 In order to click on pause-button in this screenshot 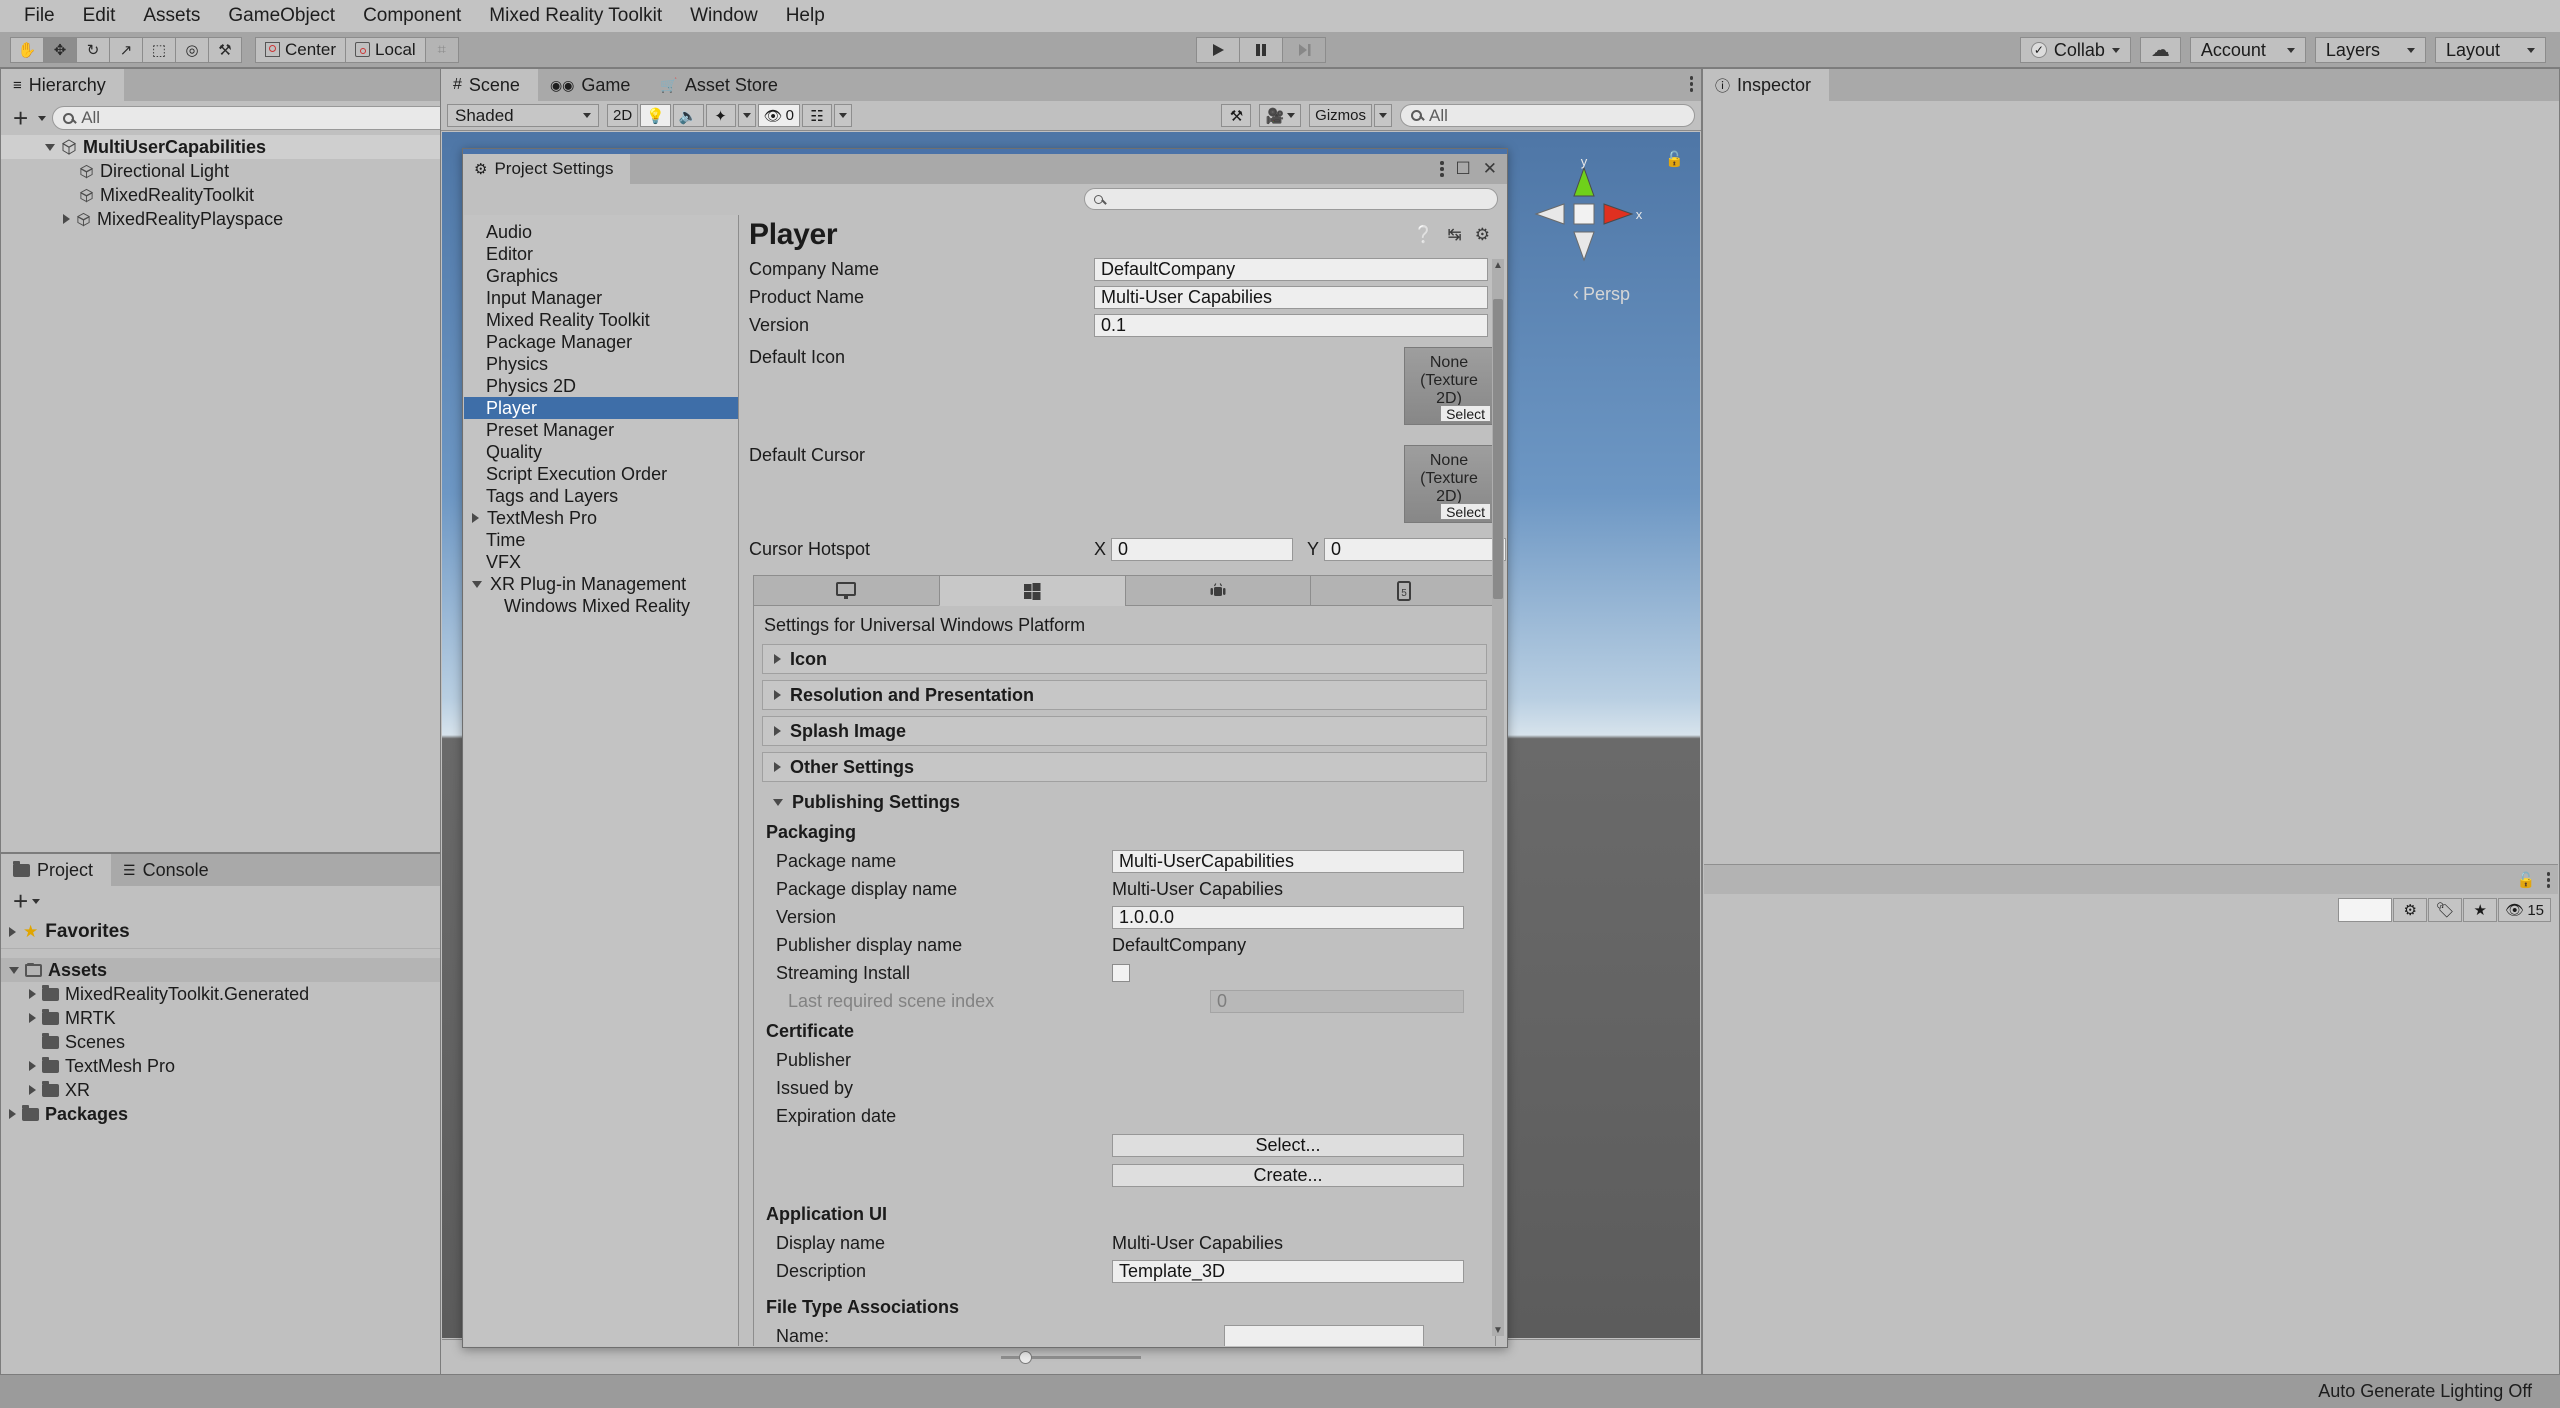, I will do `click(1261, 50)`.